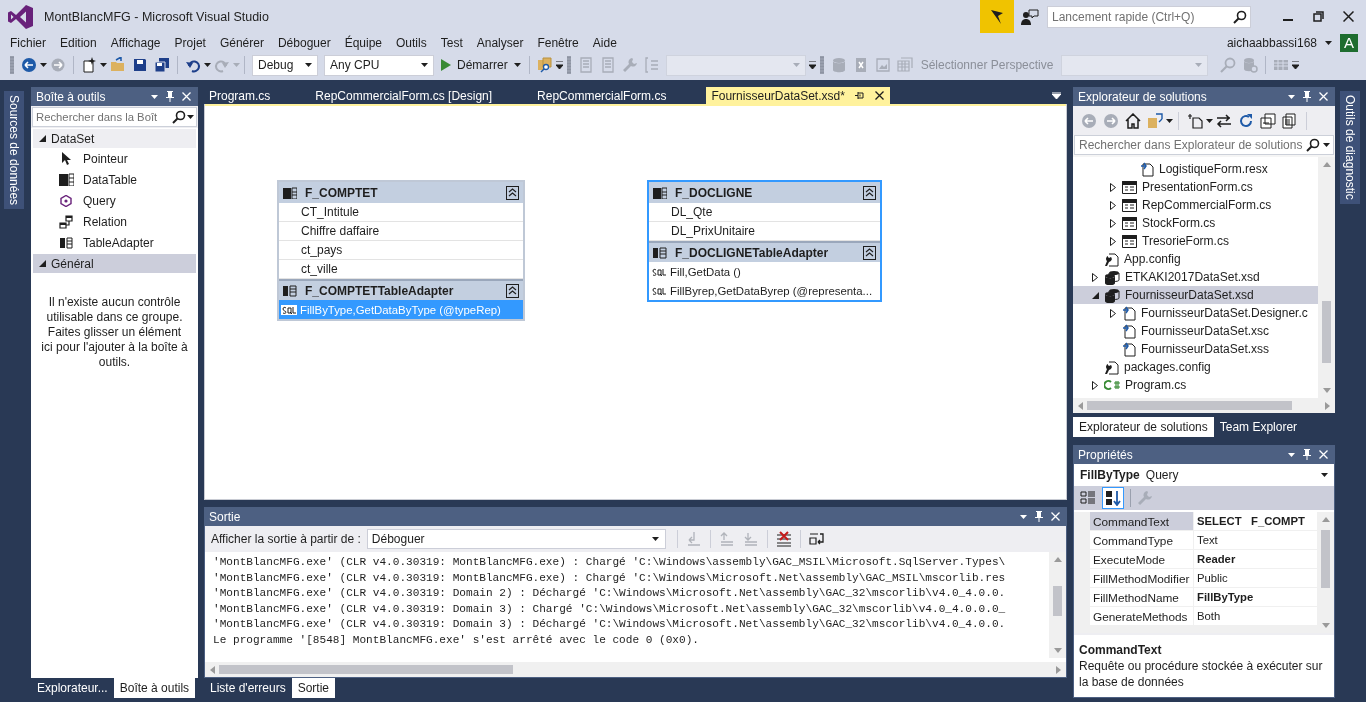 This screenshot has height=702, width=1366. Describe the element at coordinates (1290, 120) in the screenshot. I see `copy-icon` at that location.